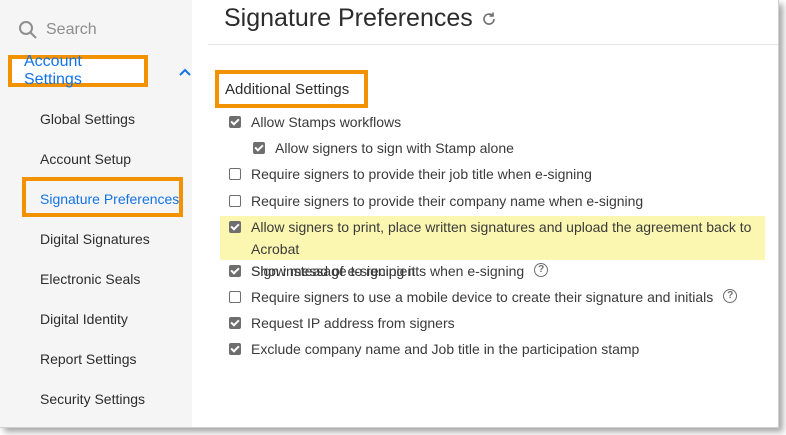 This screenshot has height=435, width=786. Describe the element at coordinates (493, 44) in the screenshot. I see `title-divider` at that location.